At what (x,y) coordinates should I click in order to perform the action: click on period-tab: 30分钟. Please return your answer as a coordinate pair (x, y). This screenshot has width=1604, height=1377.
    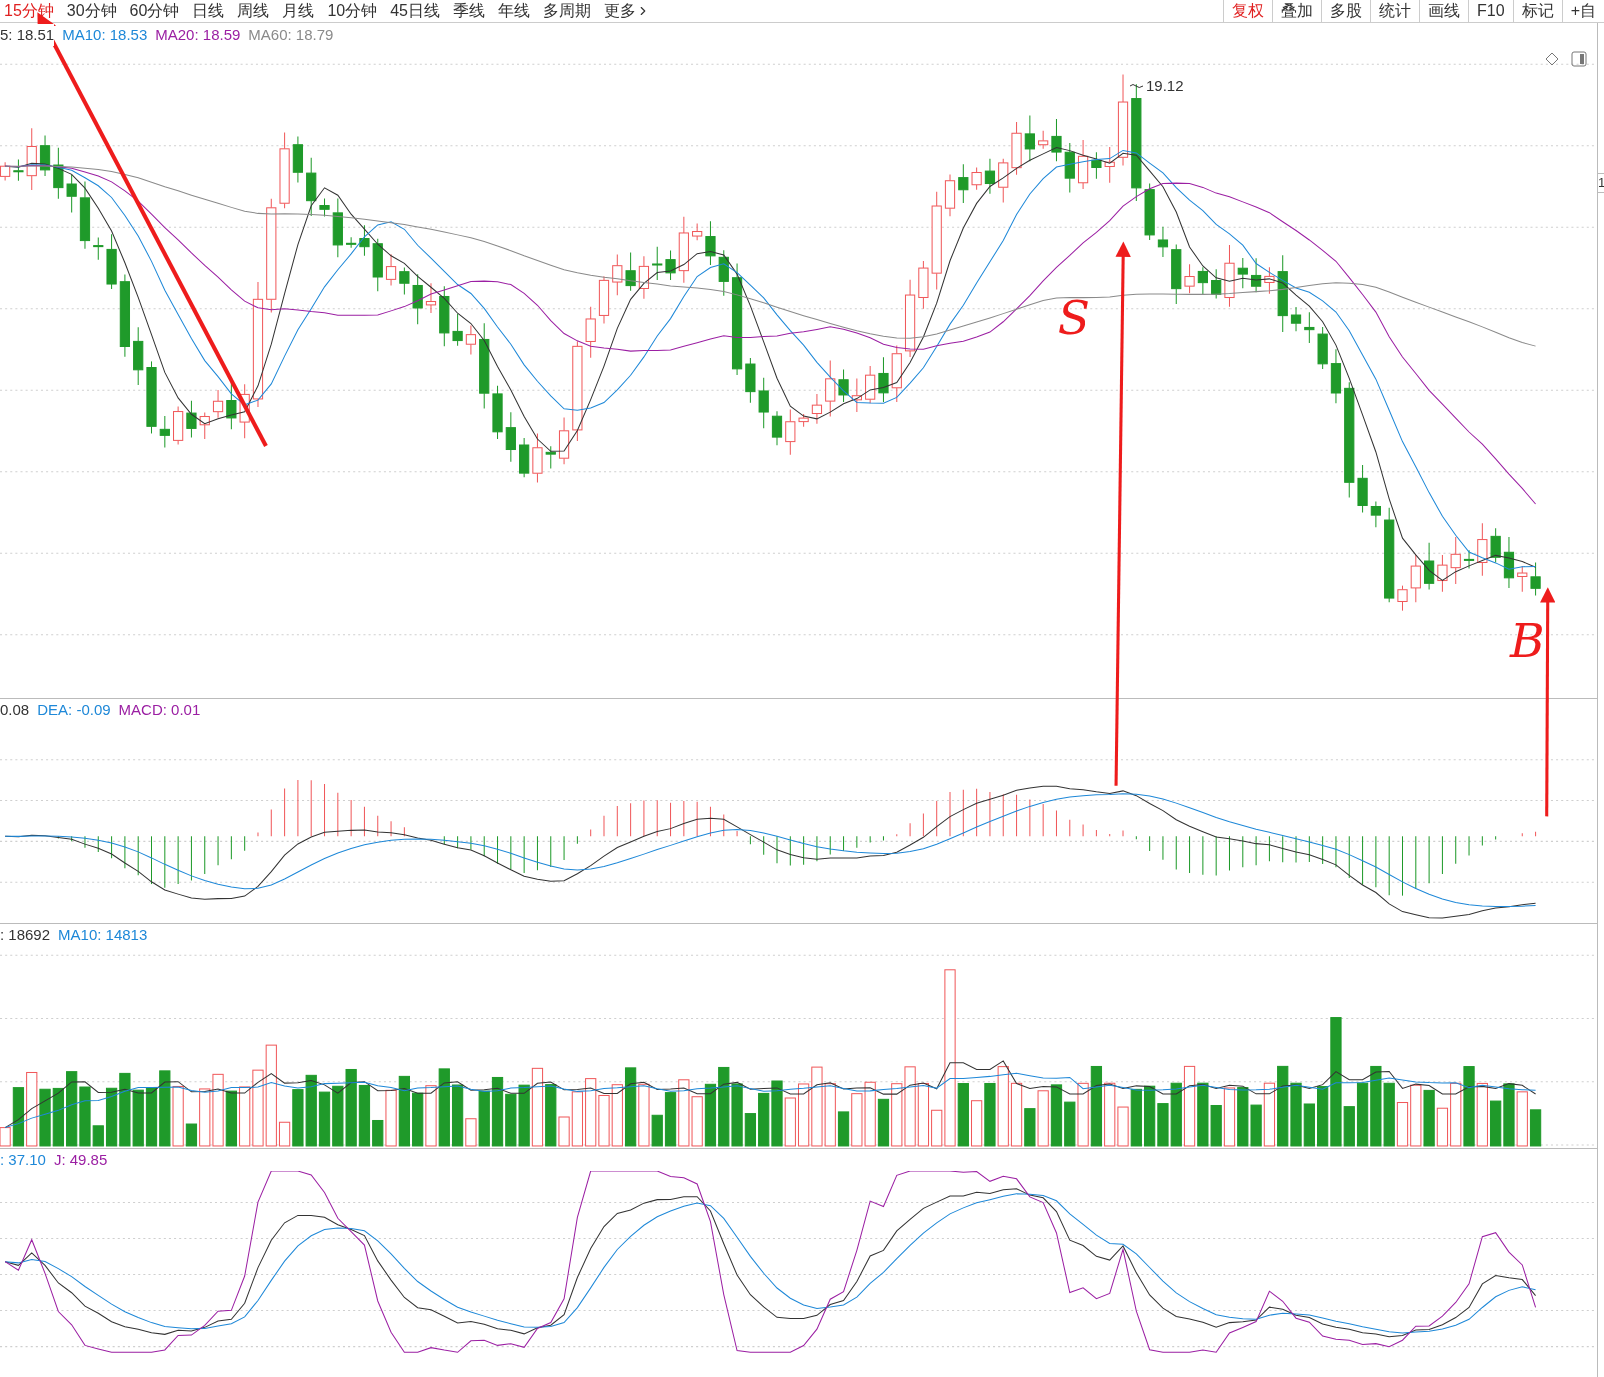
    Looking at the image, I should click on (91, 11).